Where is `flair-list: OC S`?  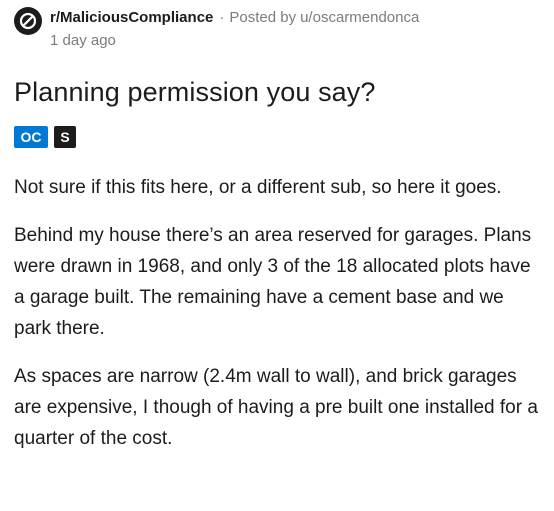 flair-list: OC S is located at coordinates (45, 137).